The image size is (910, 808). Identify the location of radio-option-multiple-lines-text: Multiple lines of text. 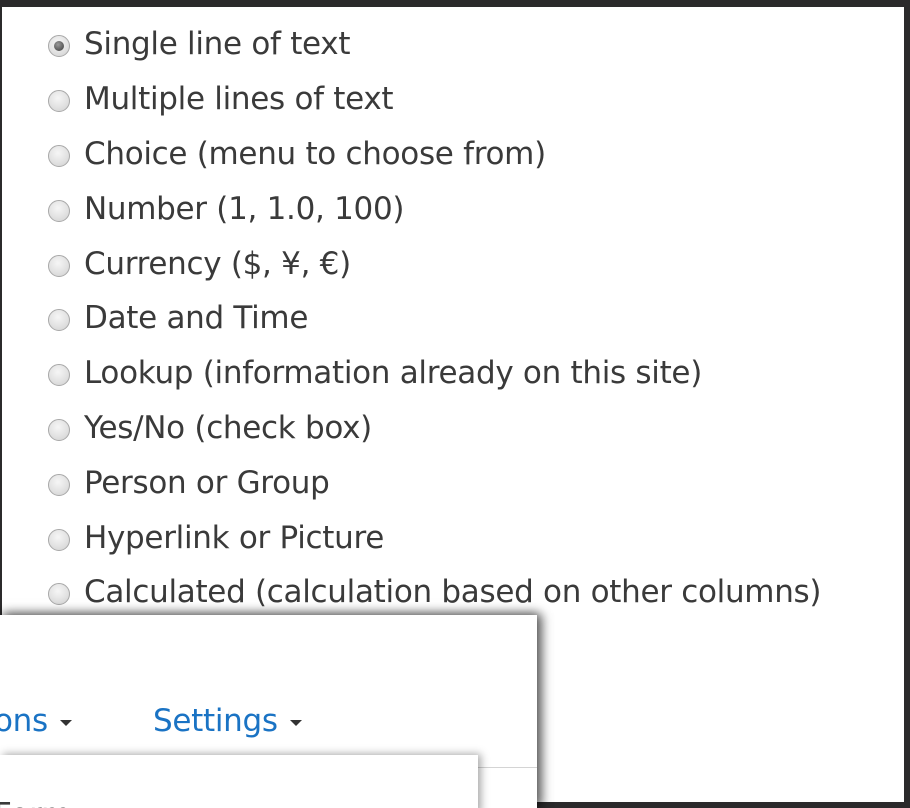
(434, 99).